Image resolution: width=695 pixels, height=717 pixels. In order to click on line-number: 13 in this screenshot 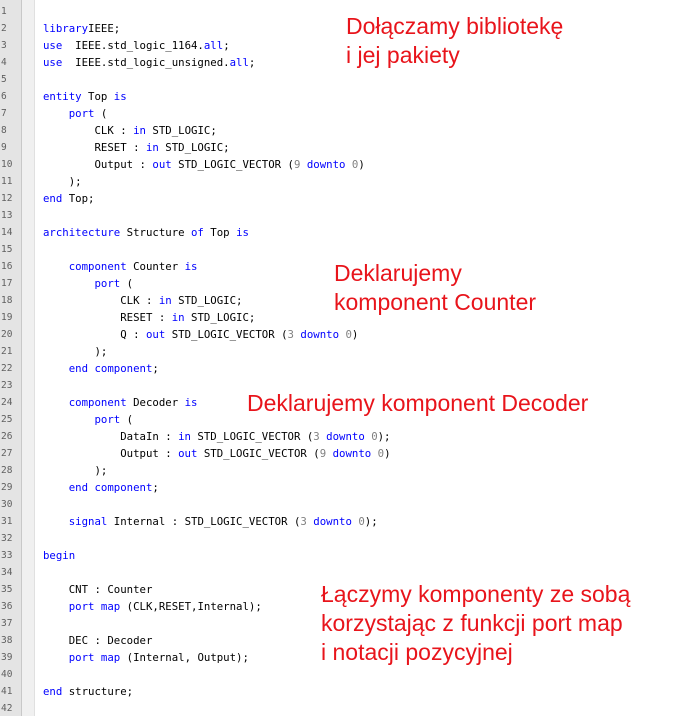, I will do `click(7, 215)`.